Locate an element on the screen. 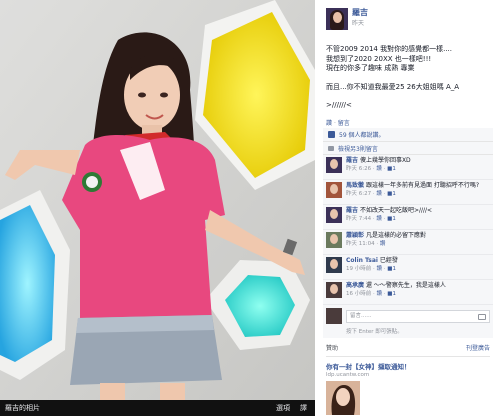  comment-item: 高承廣 還 ～～警察先生，我是這樣人 16 小時前 · 讚 · ■1 is located at coordinates (408, 292).